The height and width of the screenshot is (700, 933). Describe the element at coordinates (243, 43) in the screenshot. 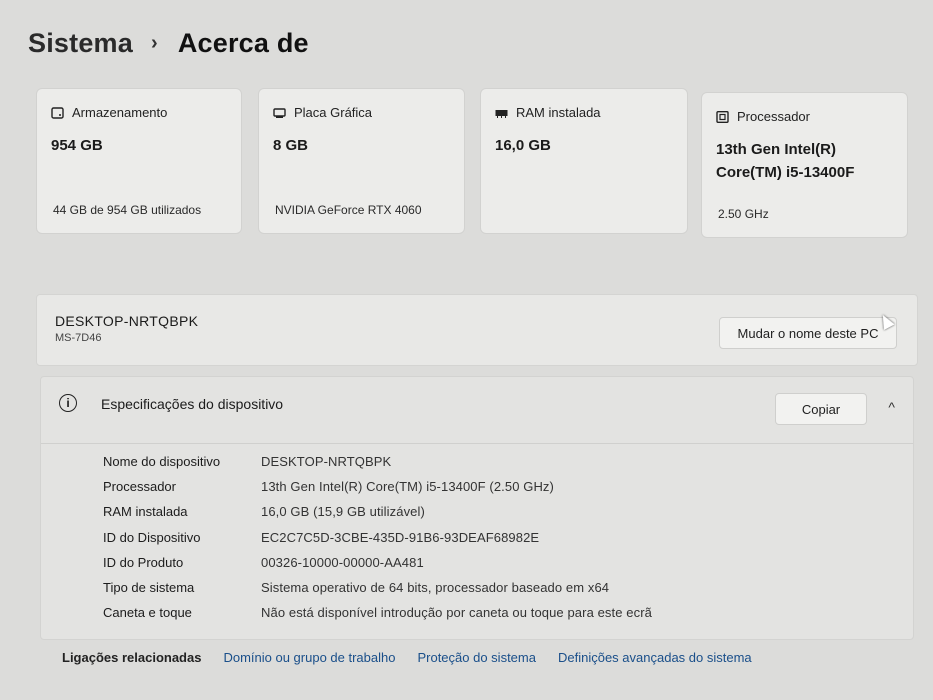

I see `page-title: Acerca de` at that location.